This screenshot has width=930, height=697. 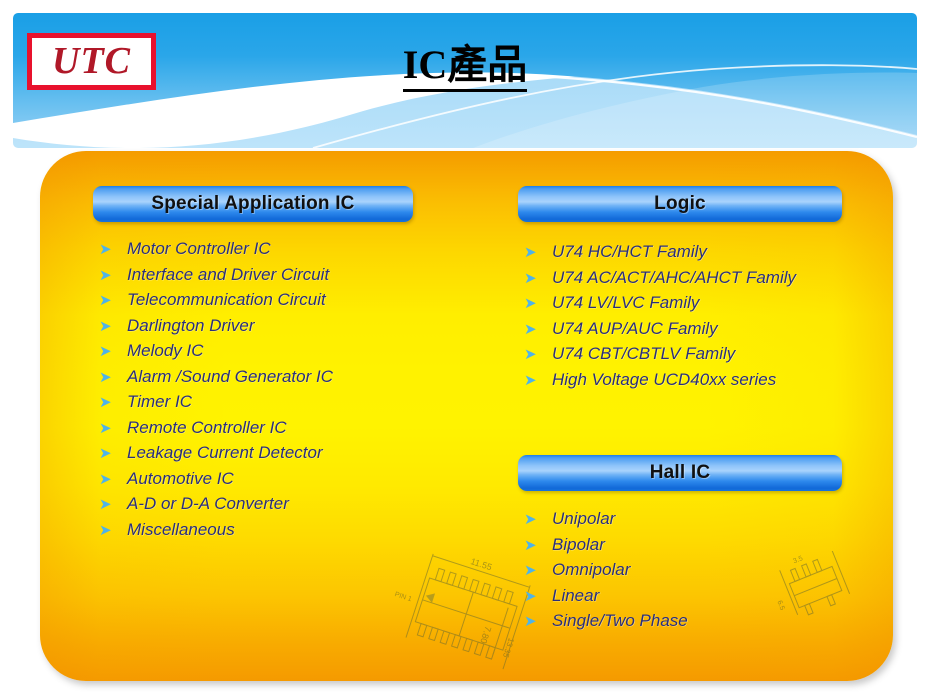 I want to click on list-item-label: Linear, so click(x=576, y=595).